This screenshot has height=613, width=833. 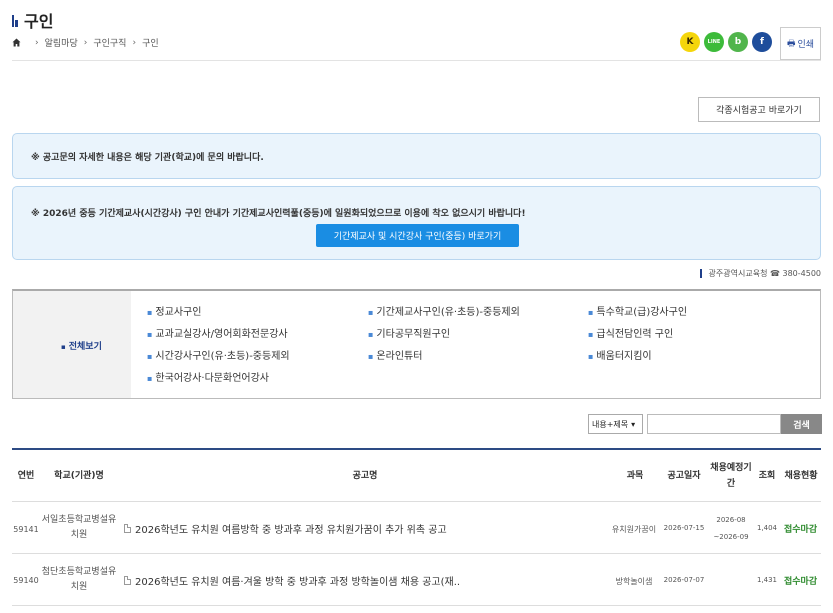 I want to click on kakao-share-icon: K, so click(x=690, y=42).